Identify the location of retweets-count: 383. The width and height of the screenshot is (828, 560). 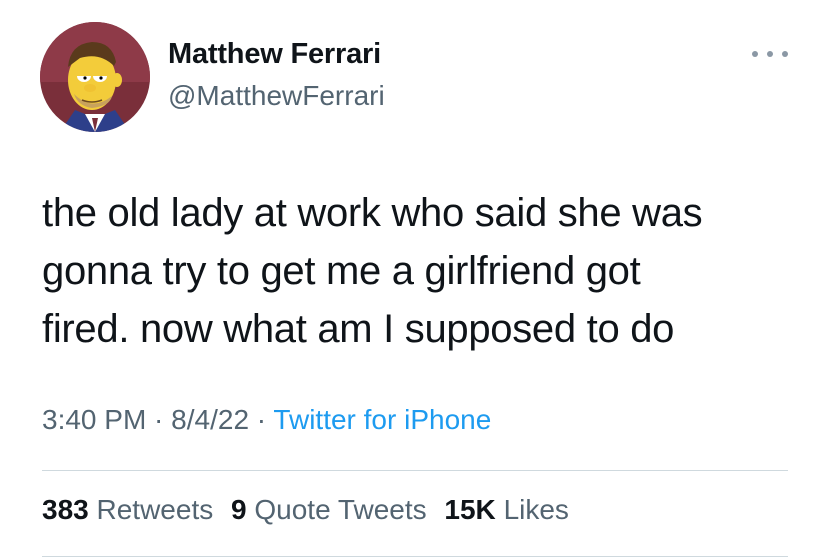
(65, 509).